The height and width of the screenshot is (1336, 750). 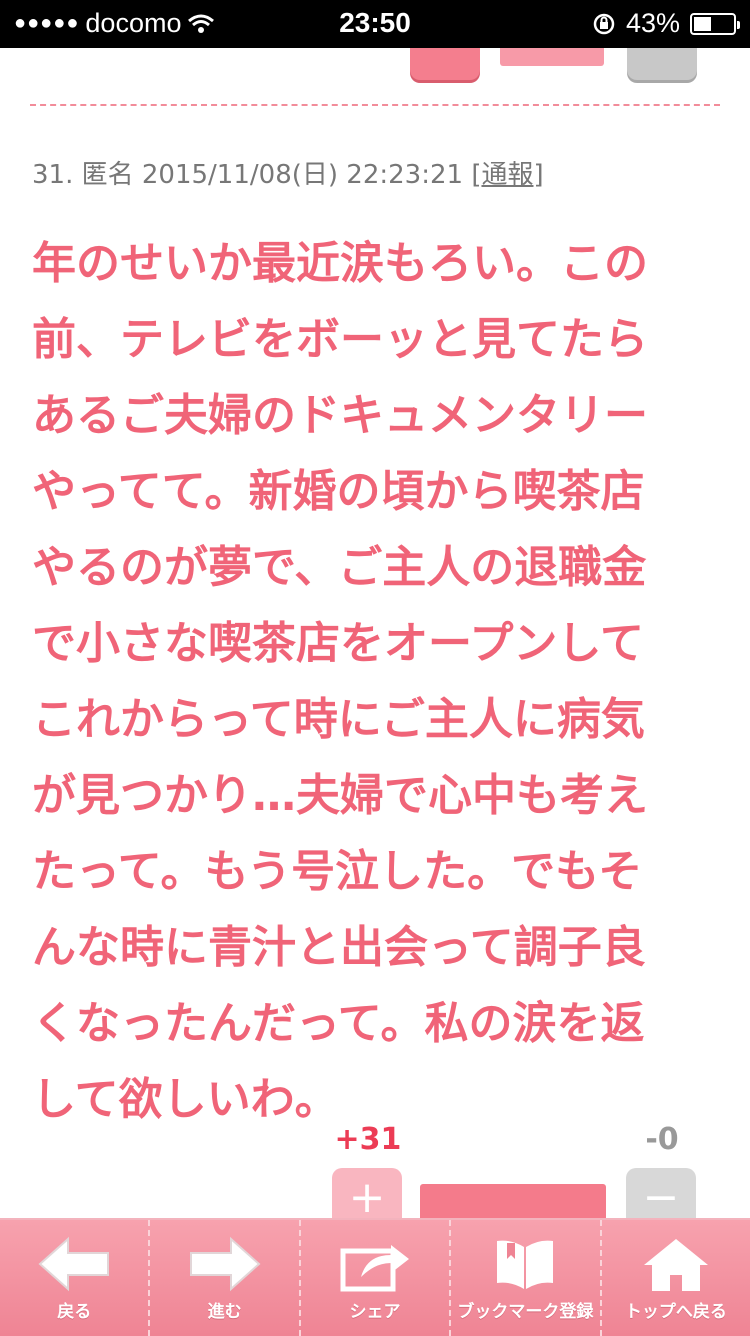 What do you see at coordinates (675, 1312) in the screenshot?
I see `top-label: トップへ戻る` at bounding box center [675, 1312].